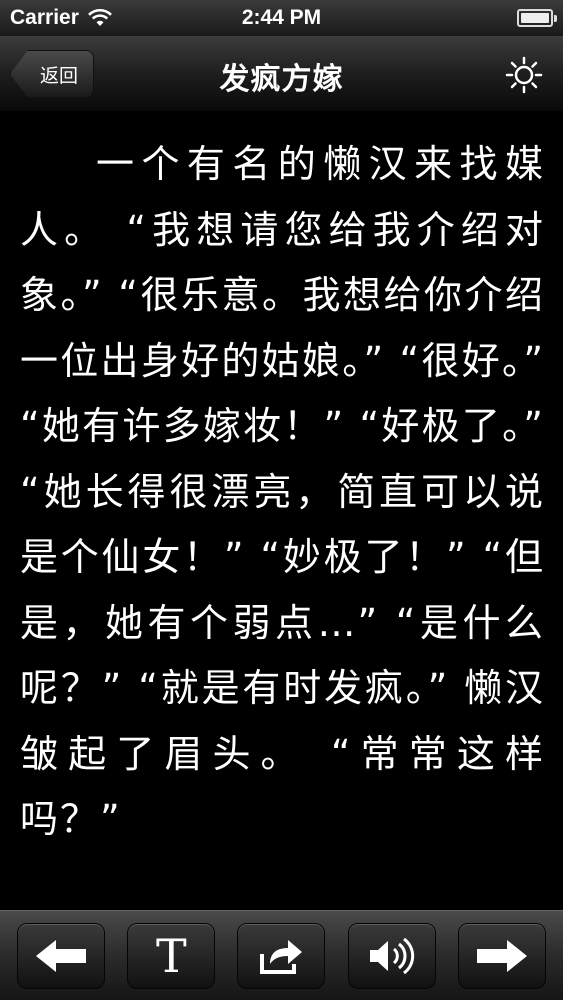 The image size is (563, 1000). I want to click on bottom-toolbar: T, so click(281, 955).